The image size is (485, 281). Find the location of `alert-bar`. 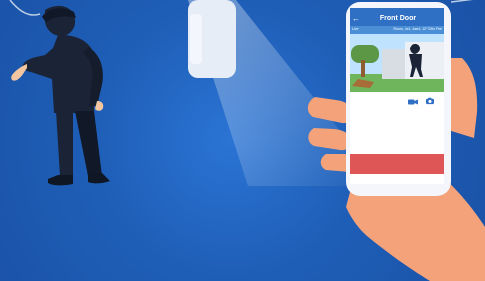

alert-bar is located at coordinates (397, 164).